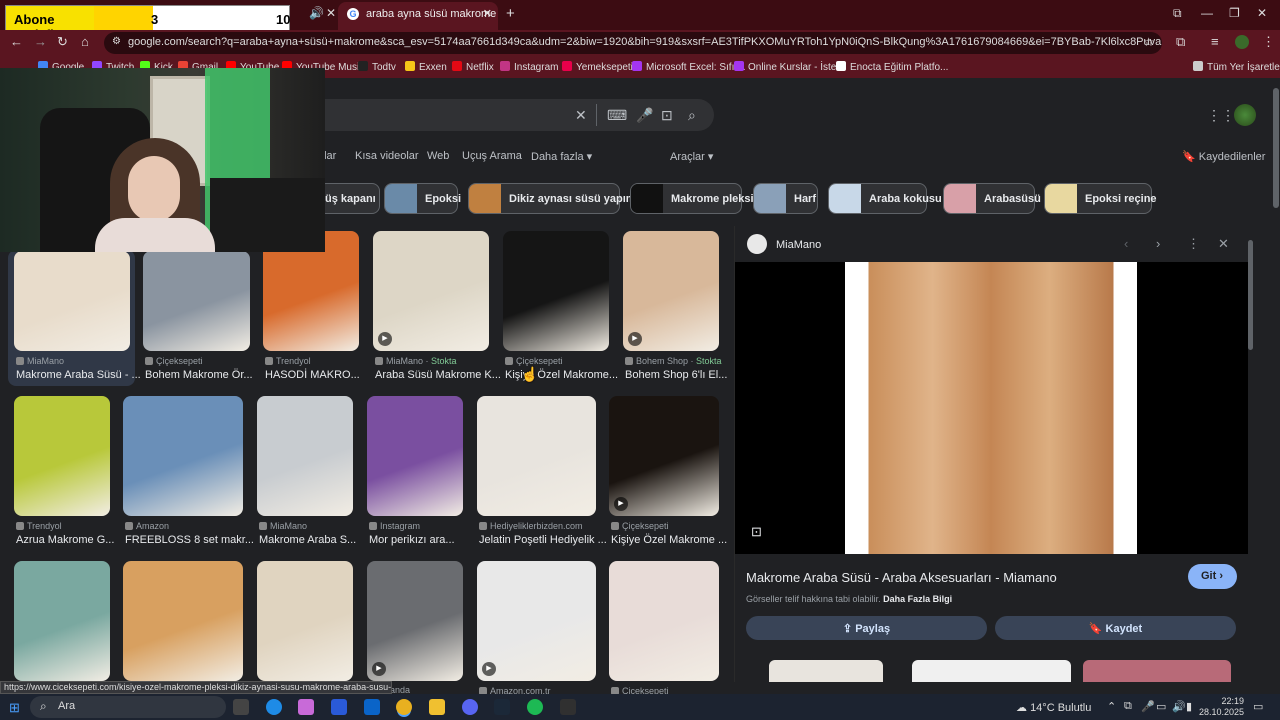 The width and height of the screenshot is (1280, 720). I want to click on browser-tab-active: G araba ayna süsü makrome - Go ✕, so click(418, 16).